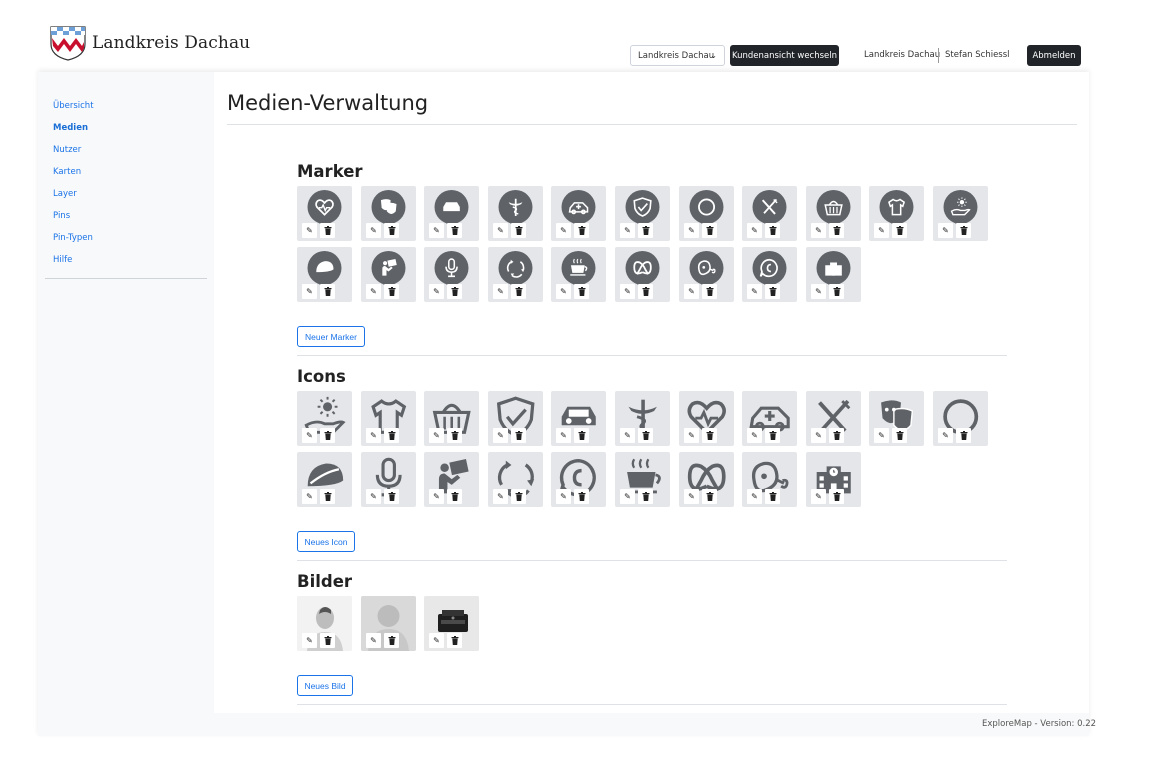 The width and height of the screenshot is (1154, 758). Describe the element at coordinates (73, 221) in the screenshot. I see `sidebar-item-pins: Pins` at that location.